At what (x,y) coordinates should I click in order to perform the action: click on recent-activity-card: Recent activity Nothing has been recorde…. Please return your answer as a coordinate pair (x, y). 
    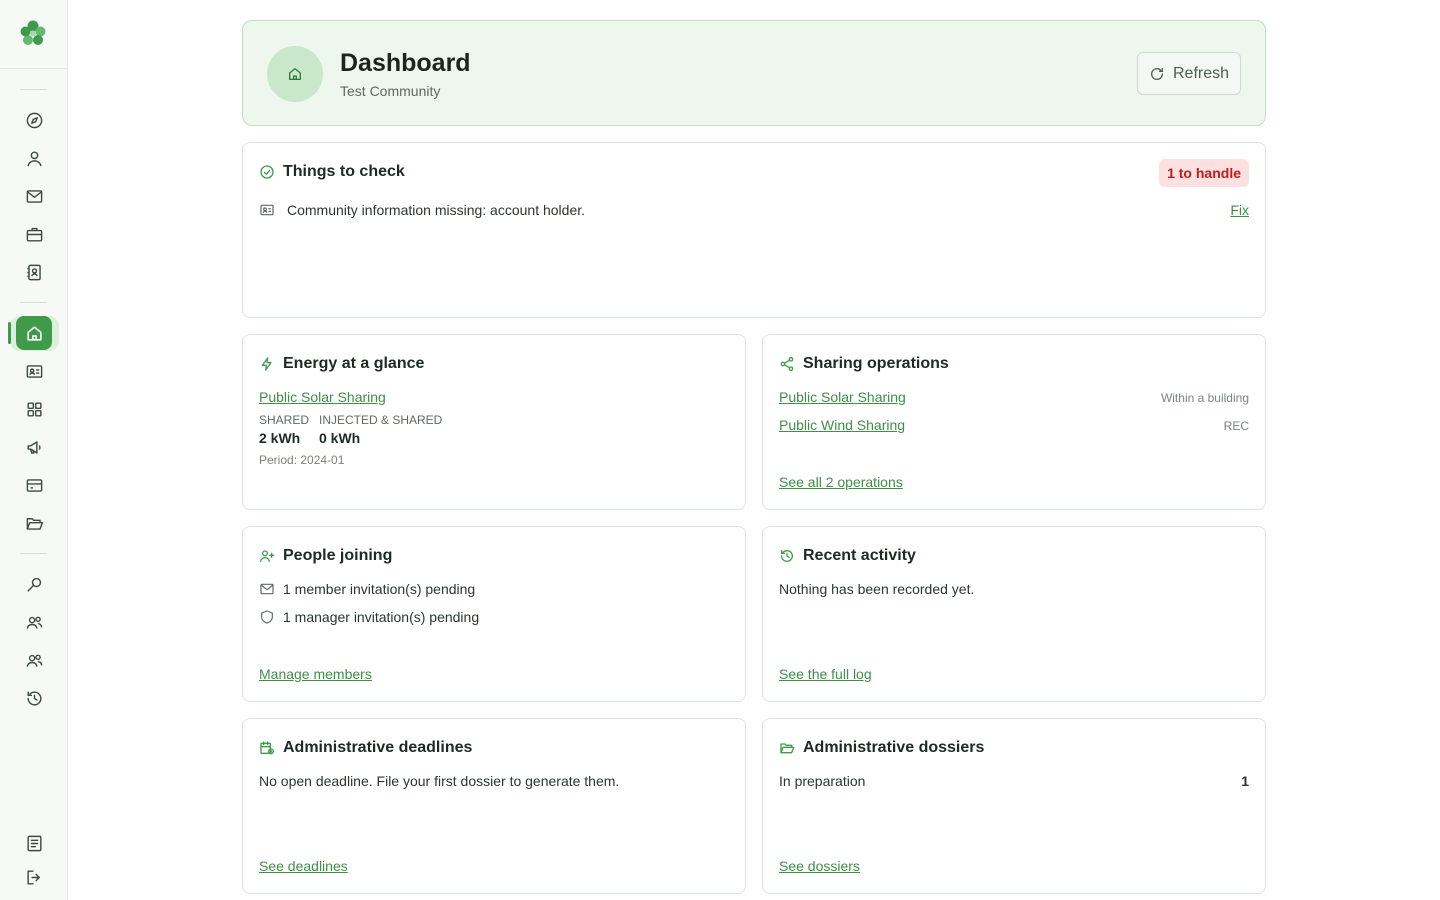
    Looking at the image, I should click on (1014, 614).